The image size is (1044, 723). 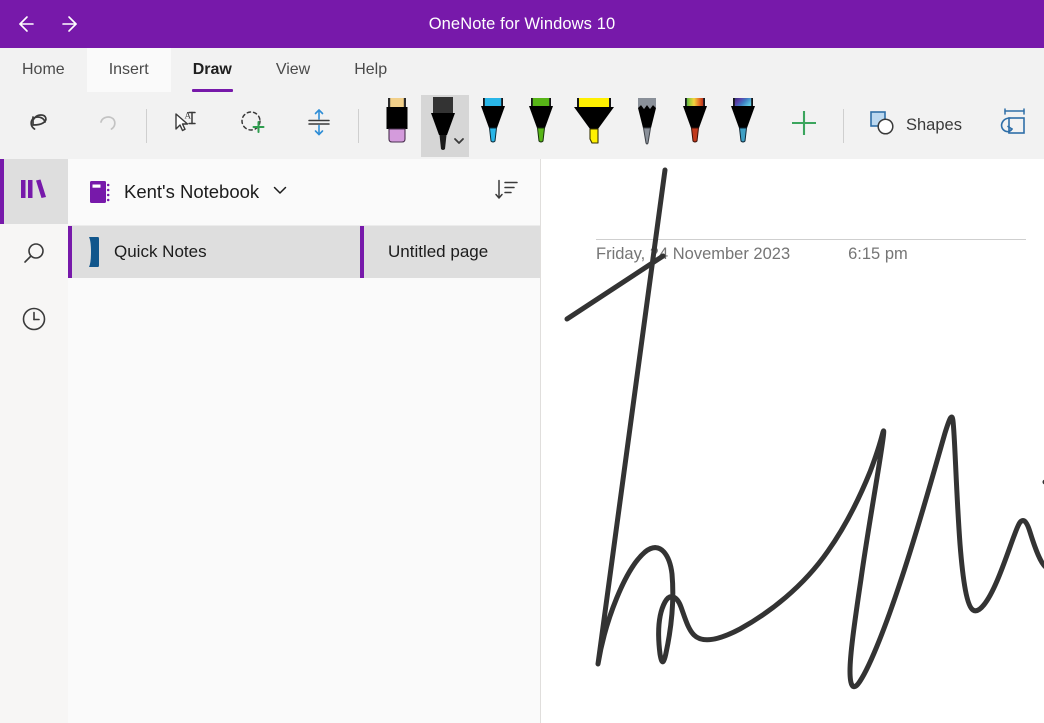 I want to click on add-pen-button, so click(x=804, y=125).